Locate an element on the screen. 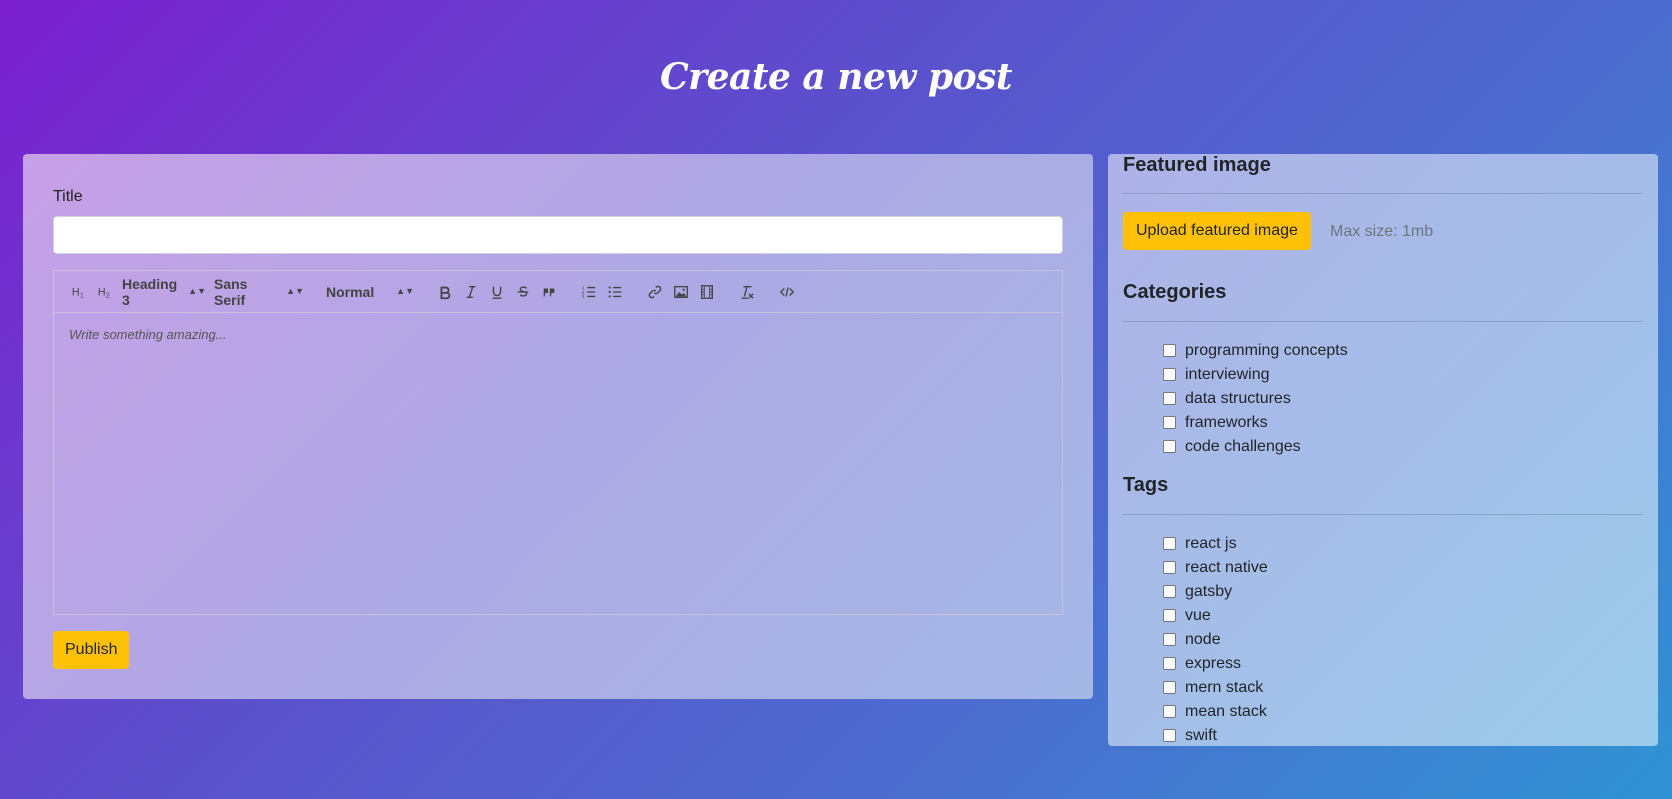 This screenshot has height=799, width=1672. image-icon is located at coordinates (681, 291).